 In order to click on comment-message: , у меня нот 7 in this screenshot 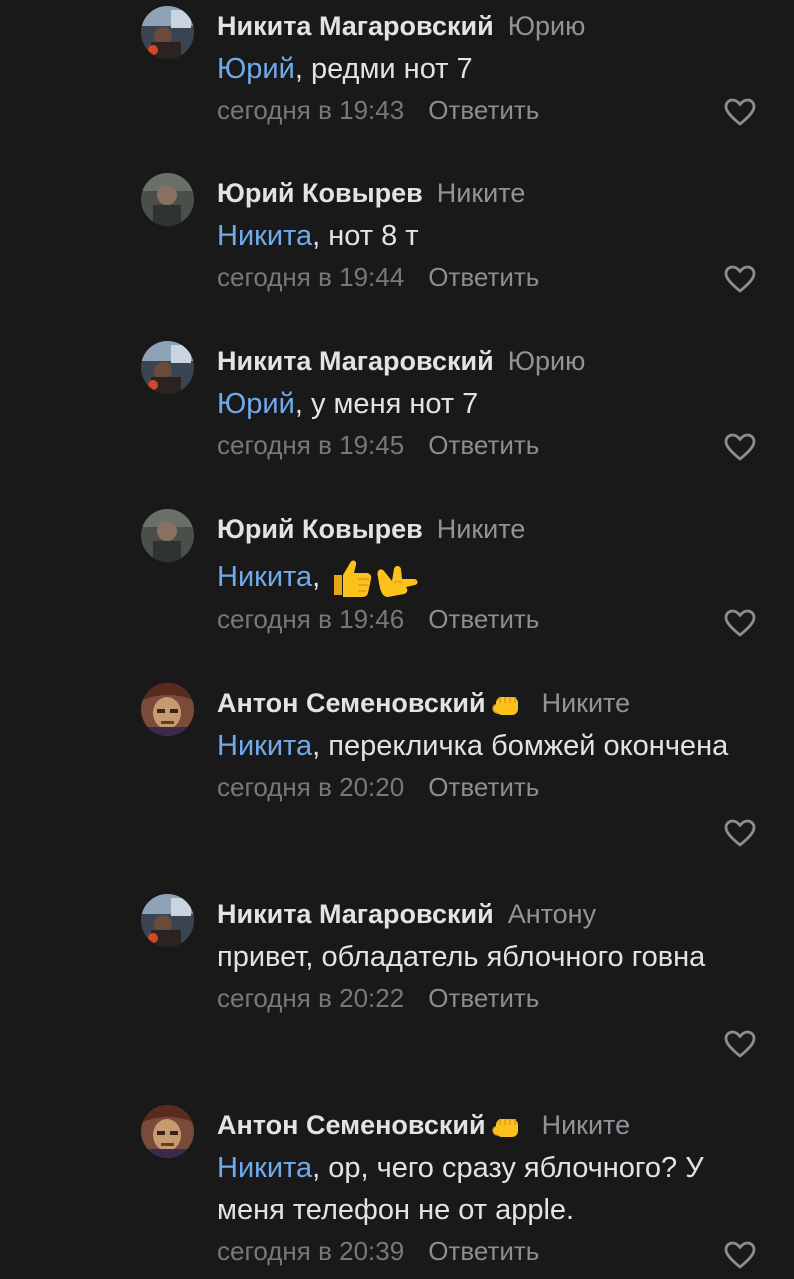, I will do `click(386, 404)`.